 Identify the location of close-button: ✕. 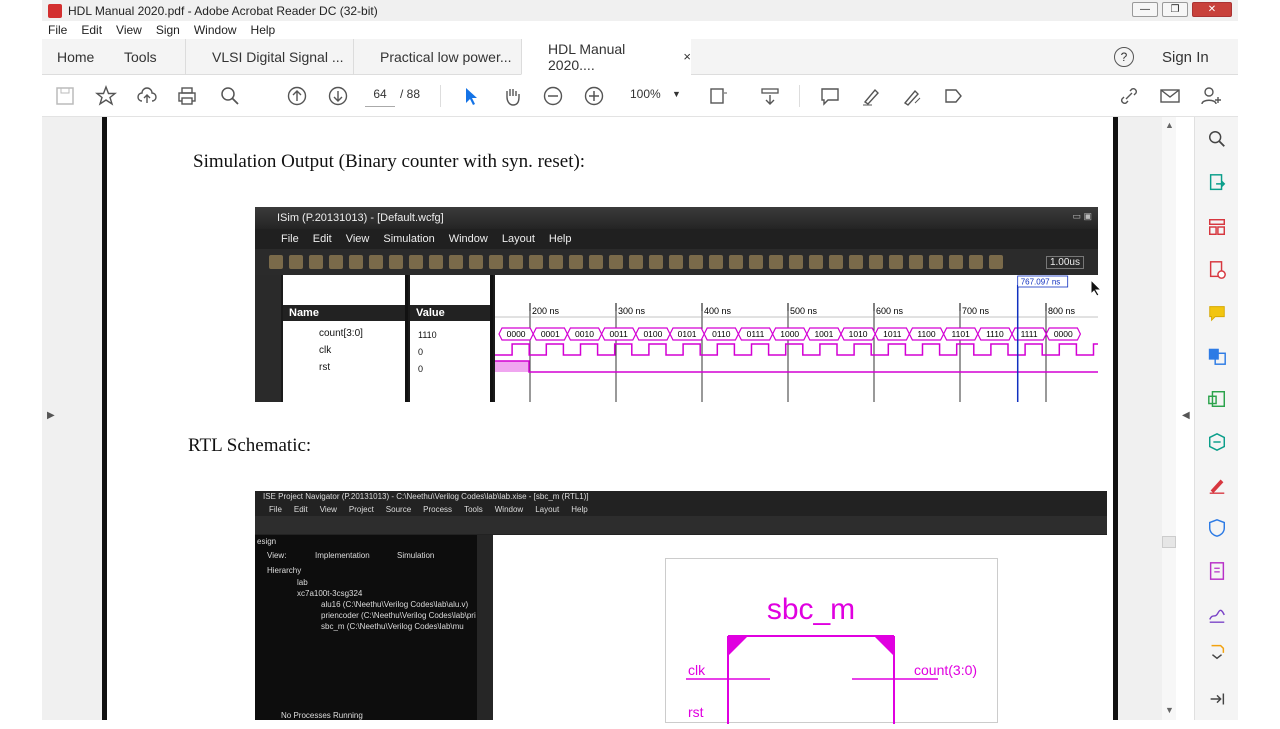
(1212, 9).